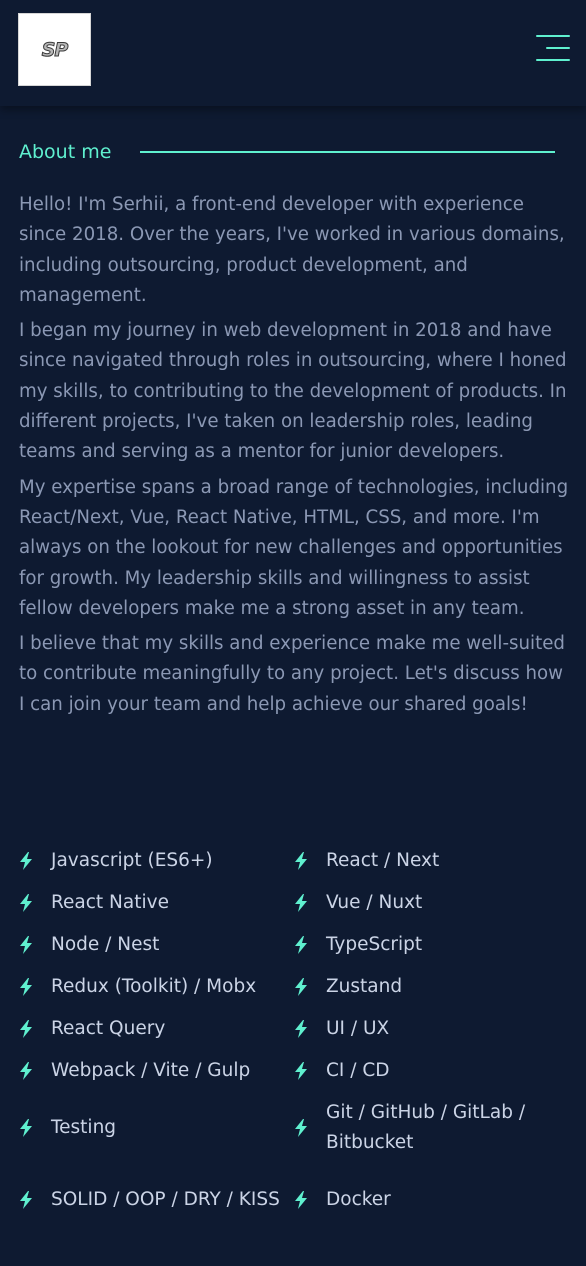  I want to click on skill-label: Testing, so click(84, 1127).